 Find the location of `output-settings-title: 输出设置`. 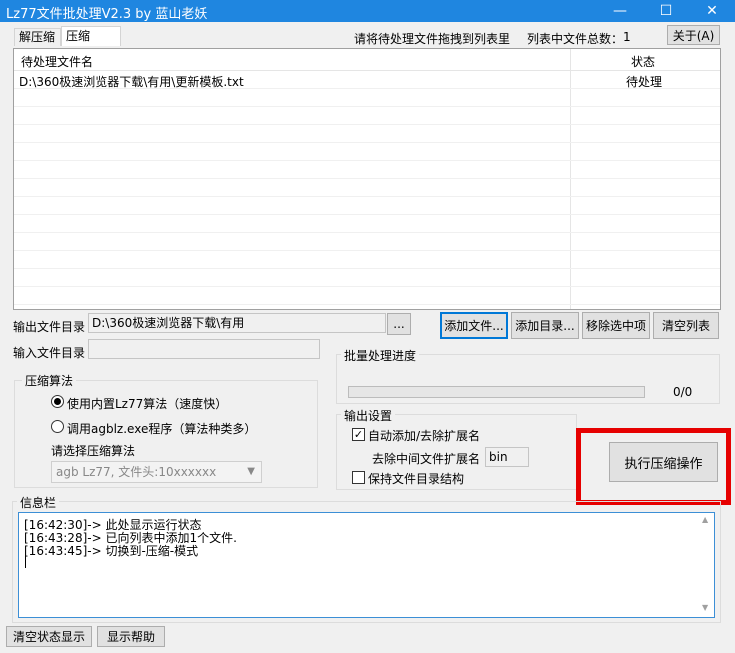

output-settings-title: 输出设置 is located at coordinates (368, 415).